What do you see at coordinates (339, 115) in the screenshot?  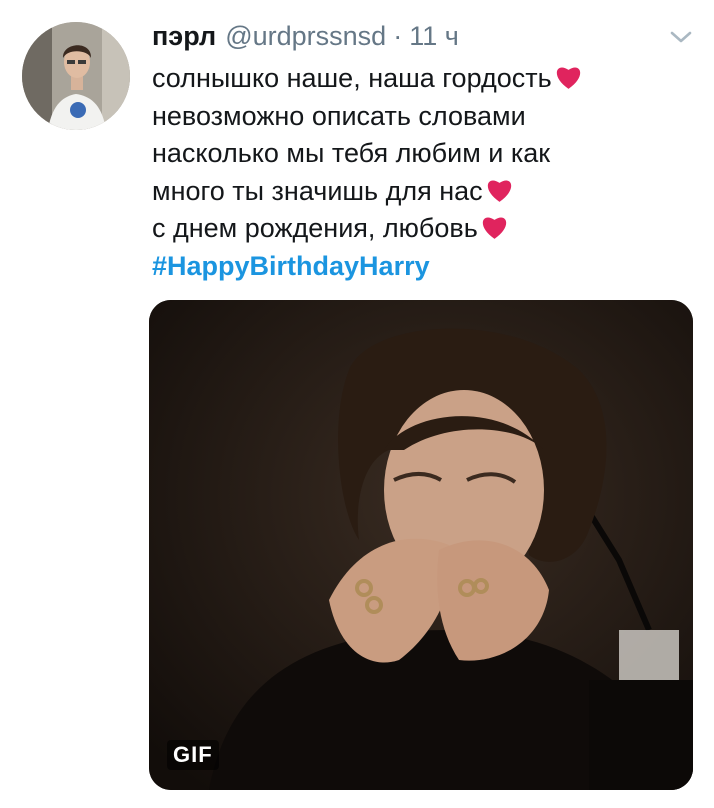 I see `tweet-line-text: невозможно описать словами` at bounding box center [339, 115].